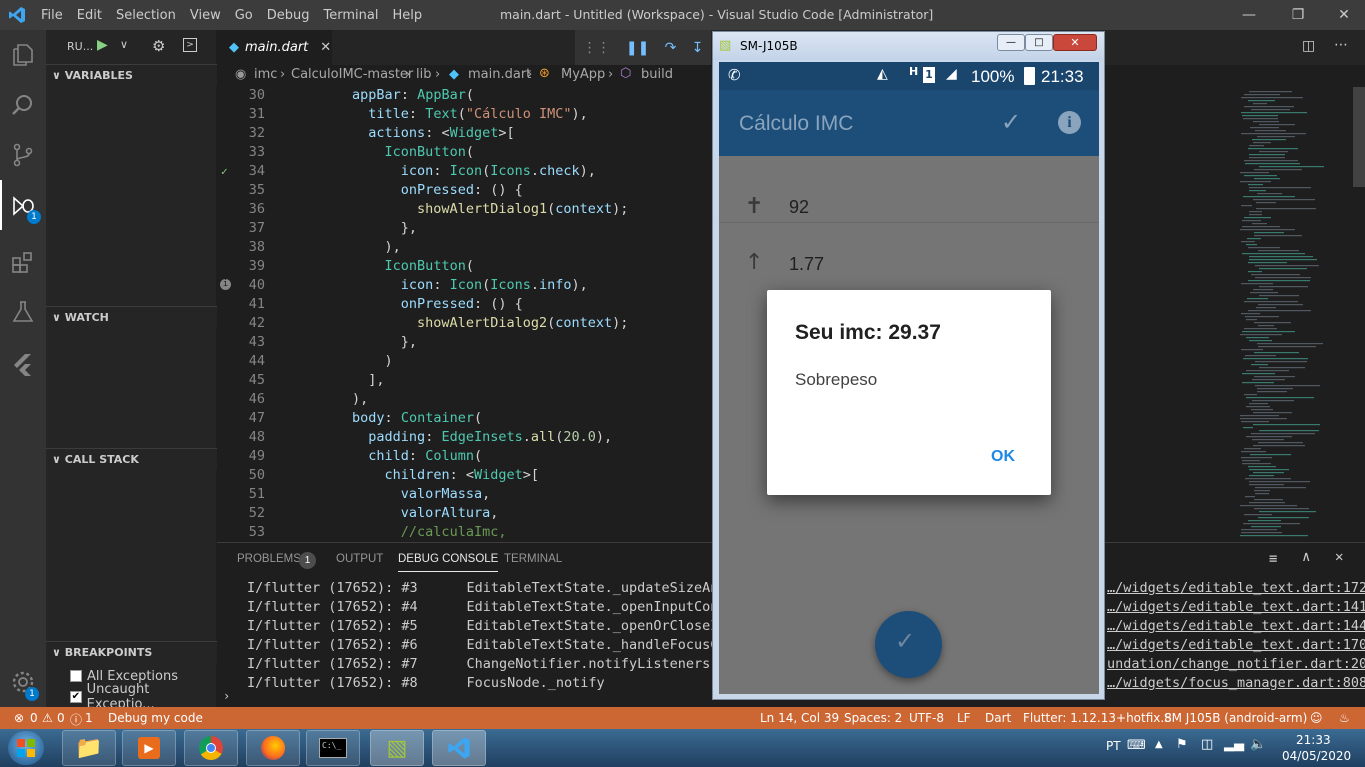  What do you see at coordinates (448, 562) in the screenshot?
I see `tab-debug-console: DEBUG CONSOLE` at bounding box center [448, 562].